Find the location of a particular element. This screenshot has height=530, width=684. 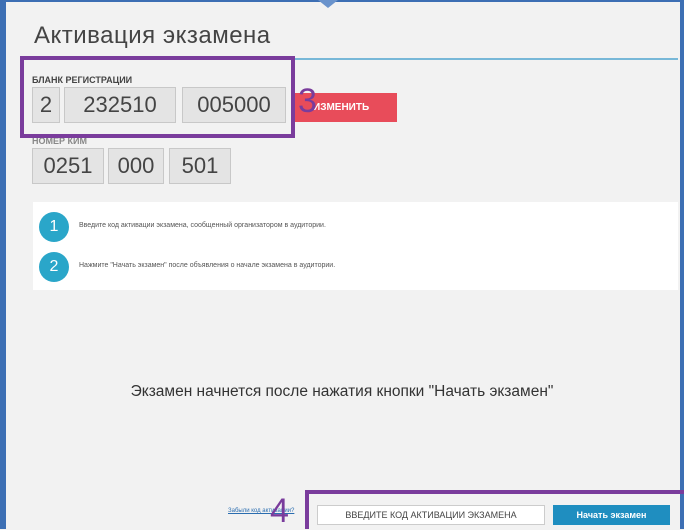

step-number-1: 1 is located at coordinates (54, 227).